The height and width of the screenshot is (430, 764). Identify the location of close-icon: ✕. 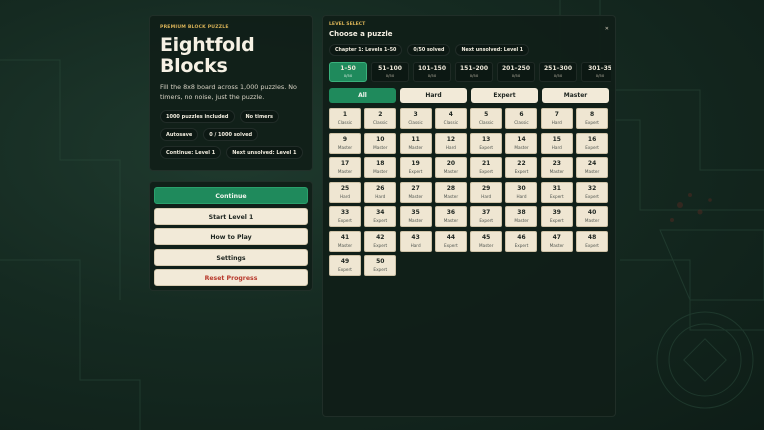
(607, 29).